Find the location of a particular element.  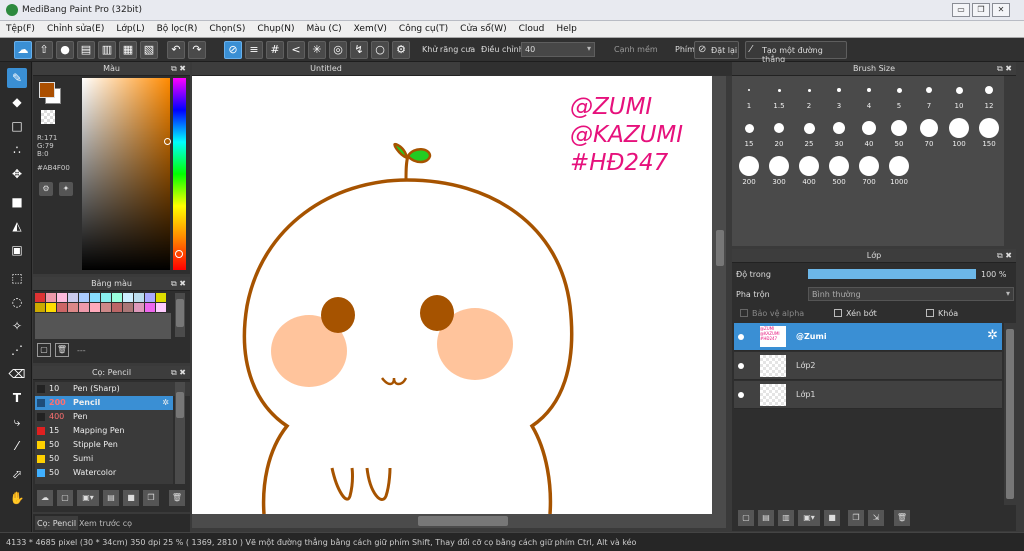

radial-snap-icon: ✳ is located at coordinates (317, 50).